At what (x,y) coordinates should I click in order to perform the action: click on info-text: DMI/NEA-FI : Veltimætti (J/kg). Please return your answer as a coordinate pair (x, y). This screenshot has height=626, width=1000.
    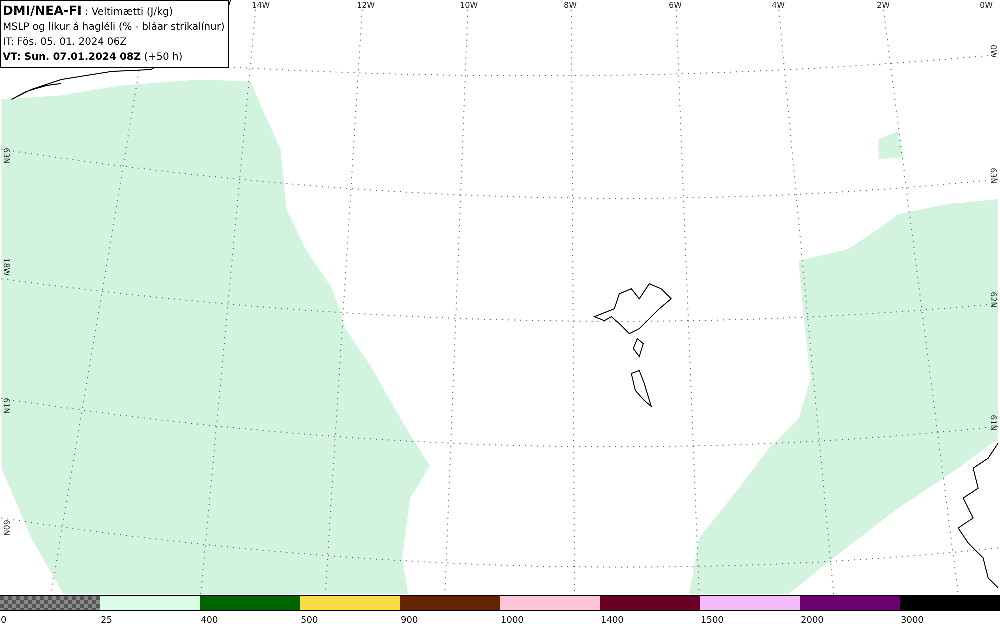
    Looking at the image, I should click on (88, 11).